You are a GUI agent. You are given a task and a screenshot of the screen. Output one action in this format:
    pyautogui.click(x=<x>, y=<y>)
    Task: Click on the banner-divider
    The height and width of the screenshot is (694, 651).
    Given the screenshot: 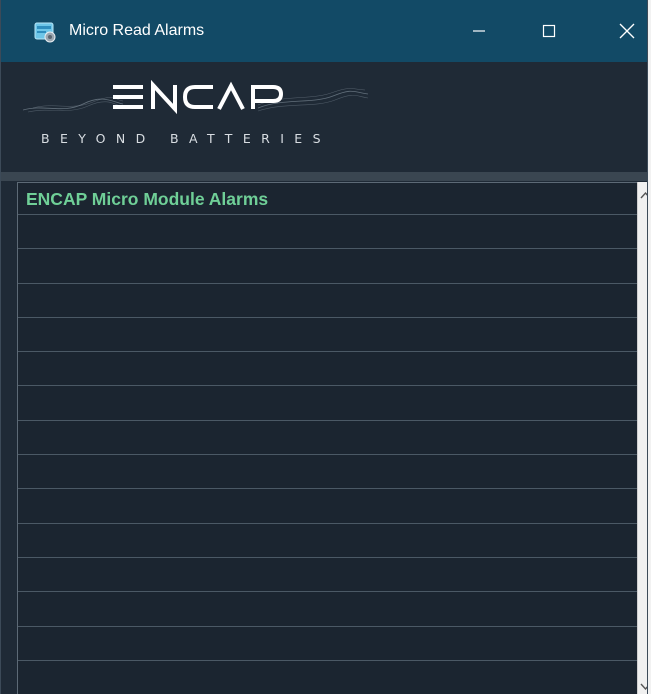 What is the action you would take?
    pyautogui.click(x=324, y=176)
    